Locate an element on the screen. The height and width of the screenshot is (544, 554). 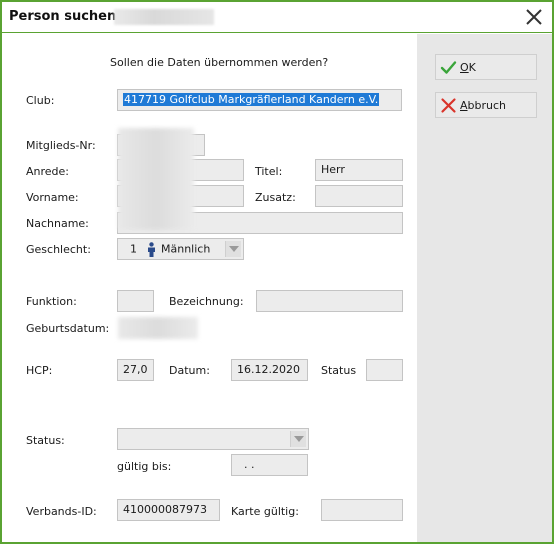
close-icon is located at coordinates (534, 17).